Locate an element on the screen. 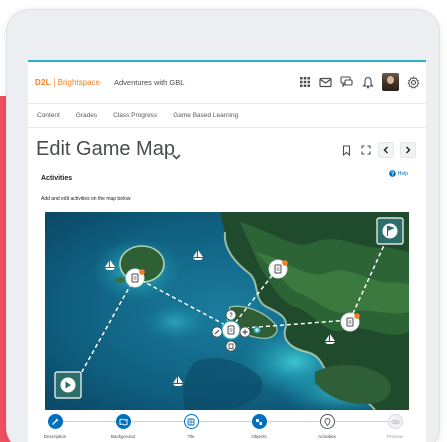 Image resolution: width=447 pixels, height=442 pixels. title-actions is located at coordinates (378, 150).